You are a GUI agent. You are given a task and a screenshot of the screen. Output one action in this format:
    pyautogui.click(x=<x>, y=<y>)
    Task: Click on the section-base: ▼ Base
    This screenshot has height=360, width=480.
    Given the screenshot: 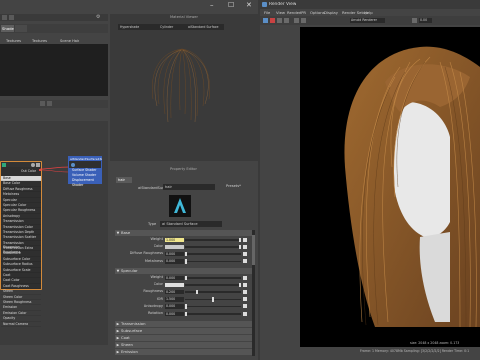 What is the action you would take?
    pyautogui.click(x=185, y=233)
    